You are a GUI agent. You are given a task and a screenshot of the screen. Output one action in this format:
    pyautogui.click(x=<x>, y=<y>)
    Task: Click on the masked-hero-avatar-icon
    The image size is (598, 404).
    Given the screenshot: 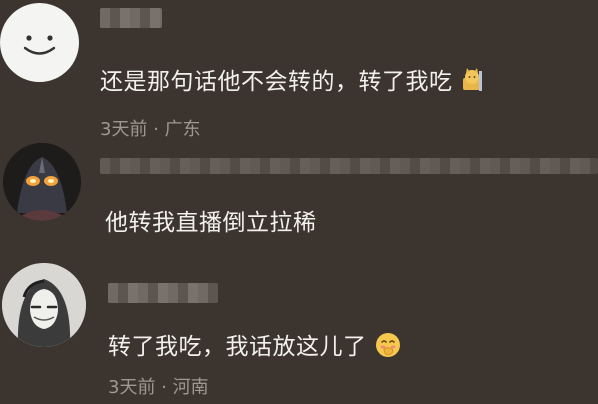 What is the action you would take?
    pyautogui.click(x=42, y=182)
    